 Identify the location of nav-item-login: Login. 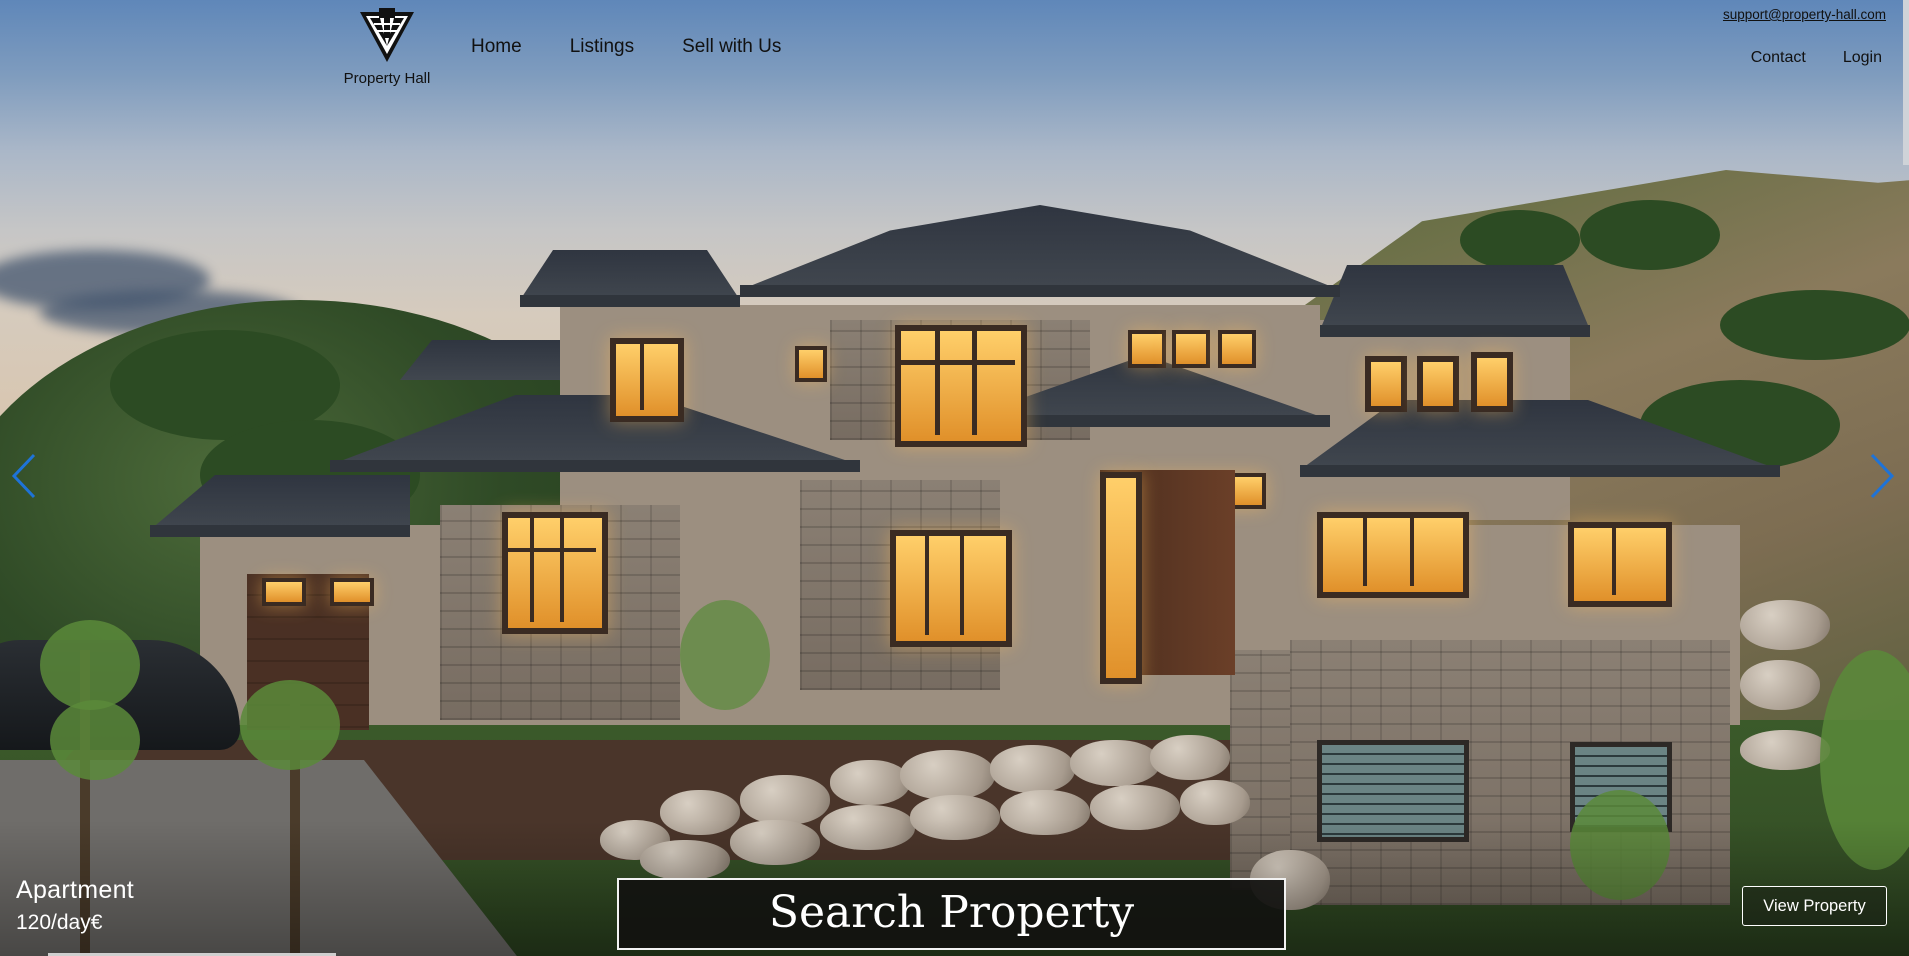
(1862, 58).